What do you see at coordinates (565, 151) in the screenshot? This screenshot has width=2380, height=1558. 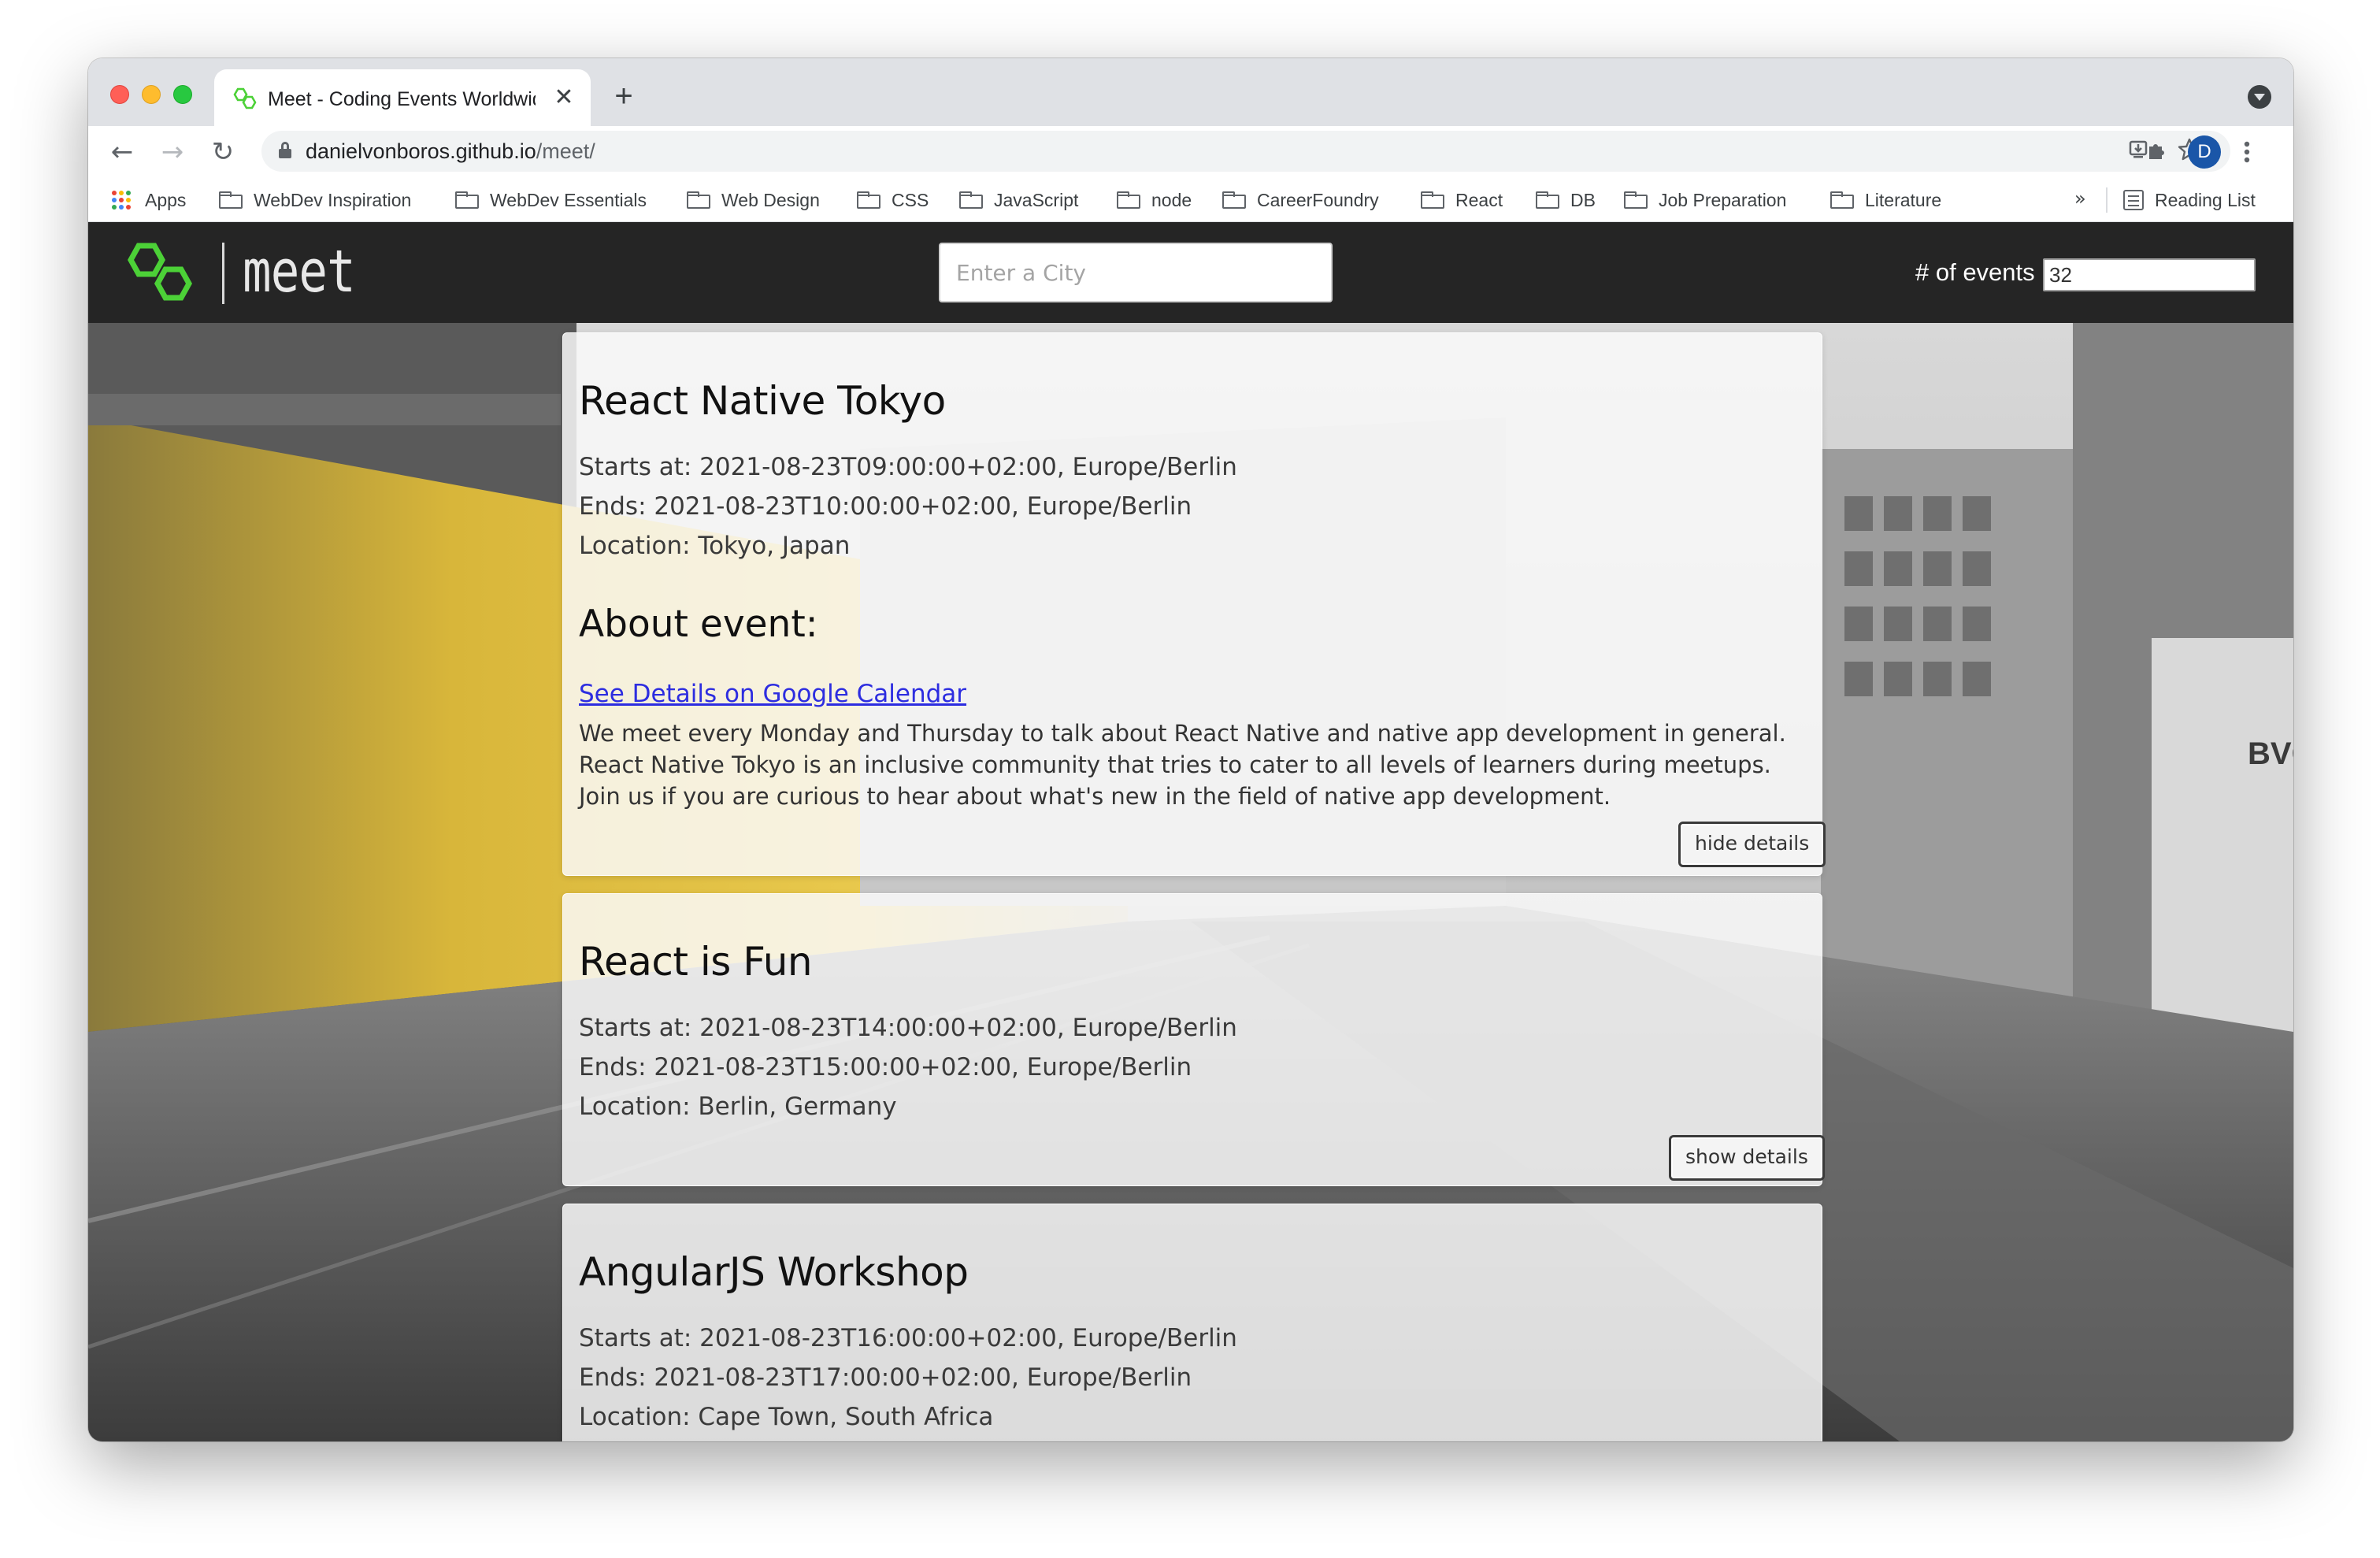 I see `url-path: /meet/` at bounding box center [565, 151].